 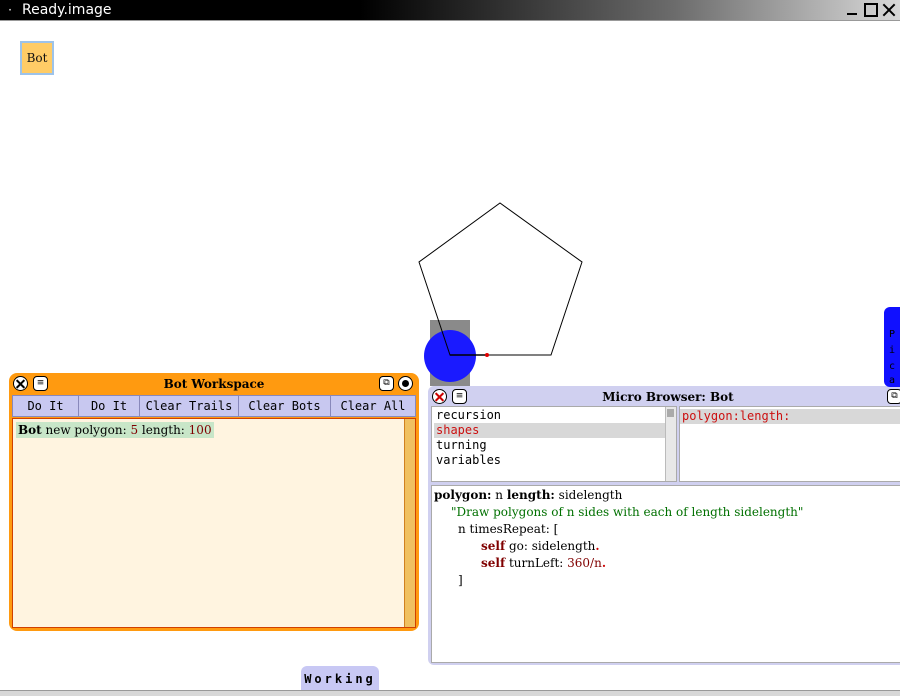 What do you see at coordinates (214, 384) in the screenshot?
I see `workspace-title: Bot Workspace` at bounding box center [214, 384].